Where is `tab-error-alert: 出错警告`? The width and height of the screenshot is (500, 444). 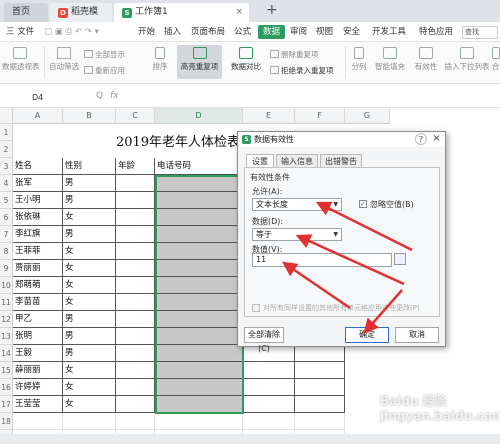 tab-error-alert: 出错警告 is located at coordinates (341, 161).